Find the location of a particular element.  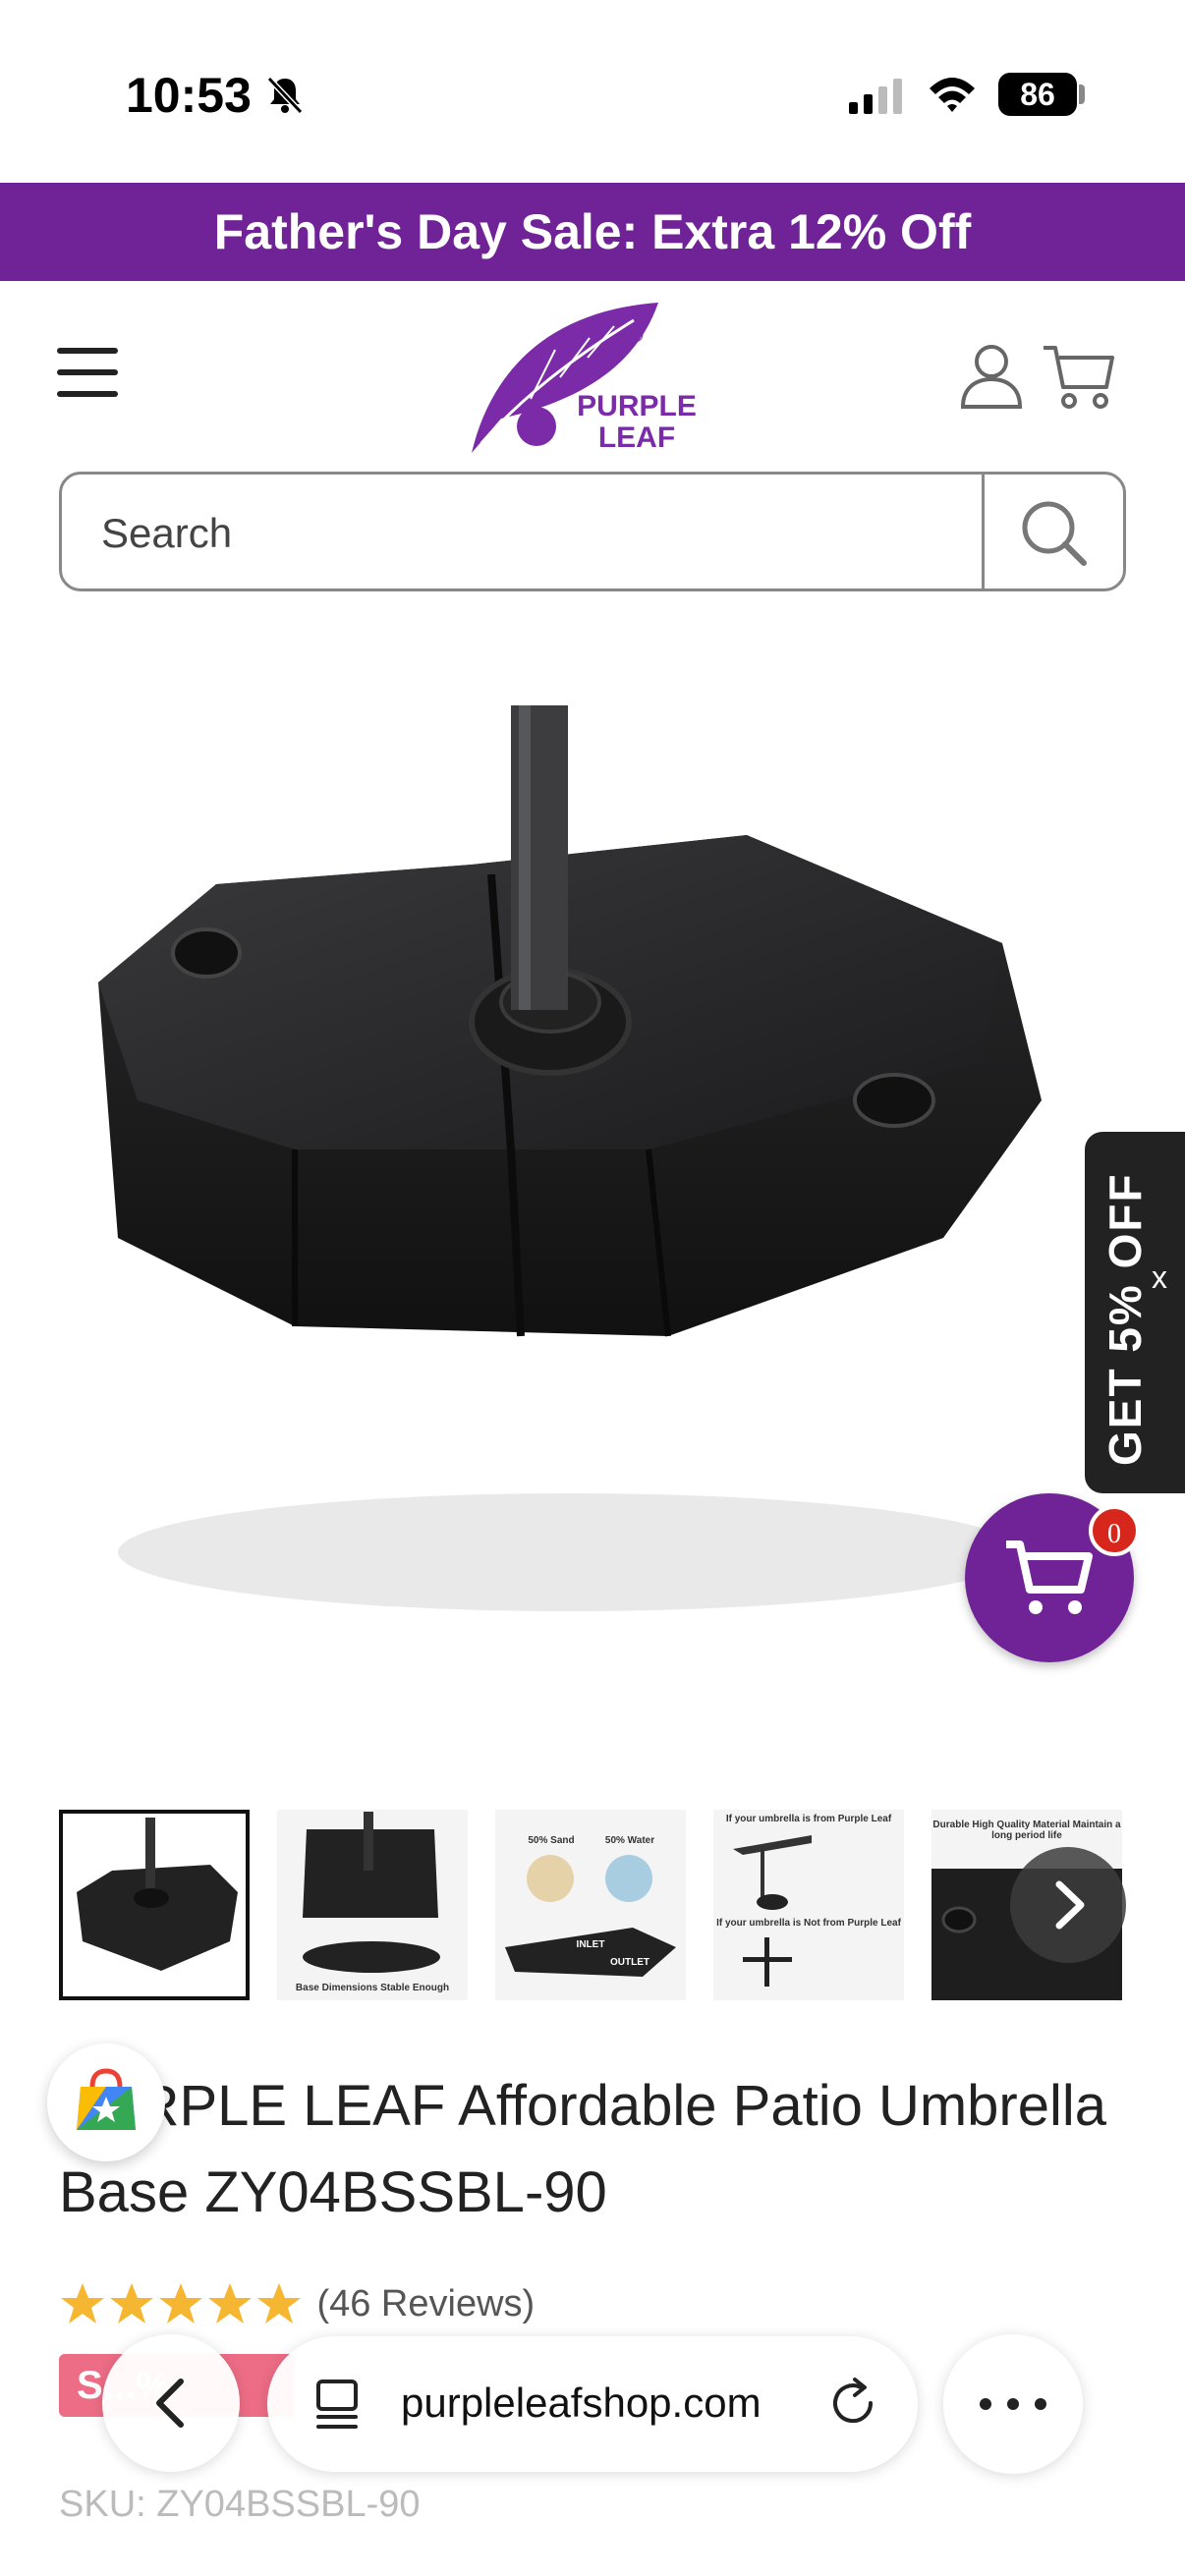

thumbnail-compat-image is located at coordinates (773, 1911).